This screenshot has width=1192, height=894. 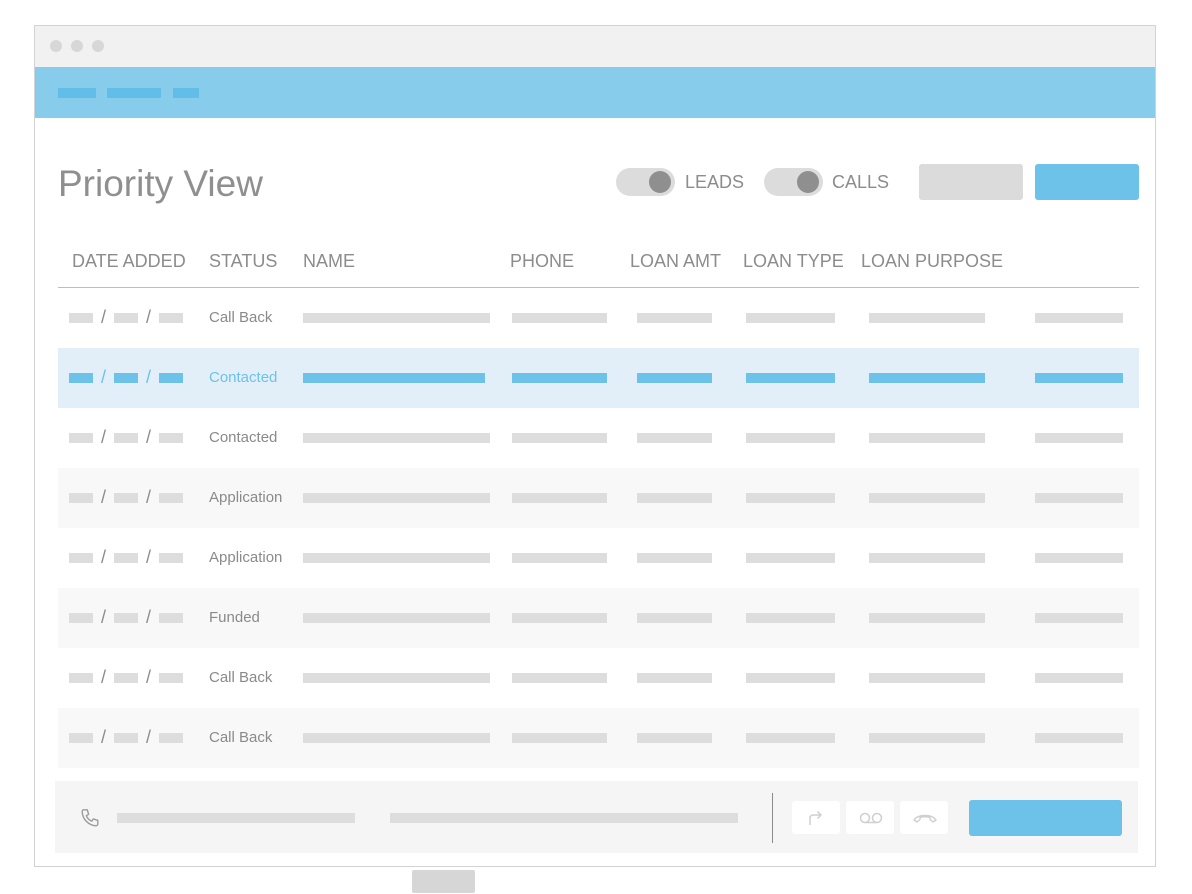 I want to click on row-status: Call Back, so click(x=241, y=677).